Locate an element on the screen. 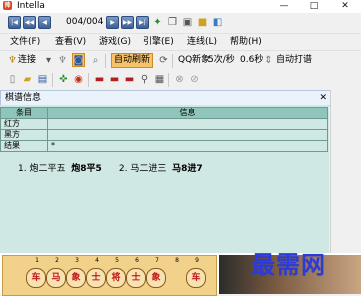  interval-label: 0.6秒 is located at coordinates (252, 60).